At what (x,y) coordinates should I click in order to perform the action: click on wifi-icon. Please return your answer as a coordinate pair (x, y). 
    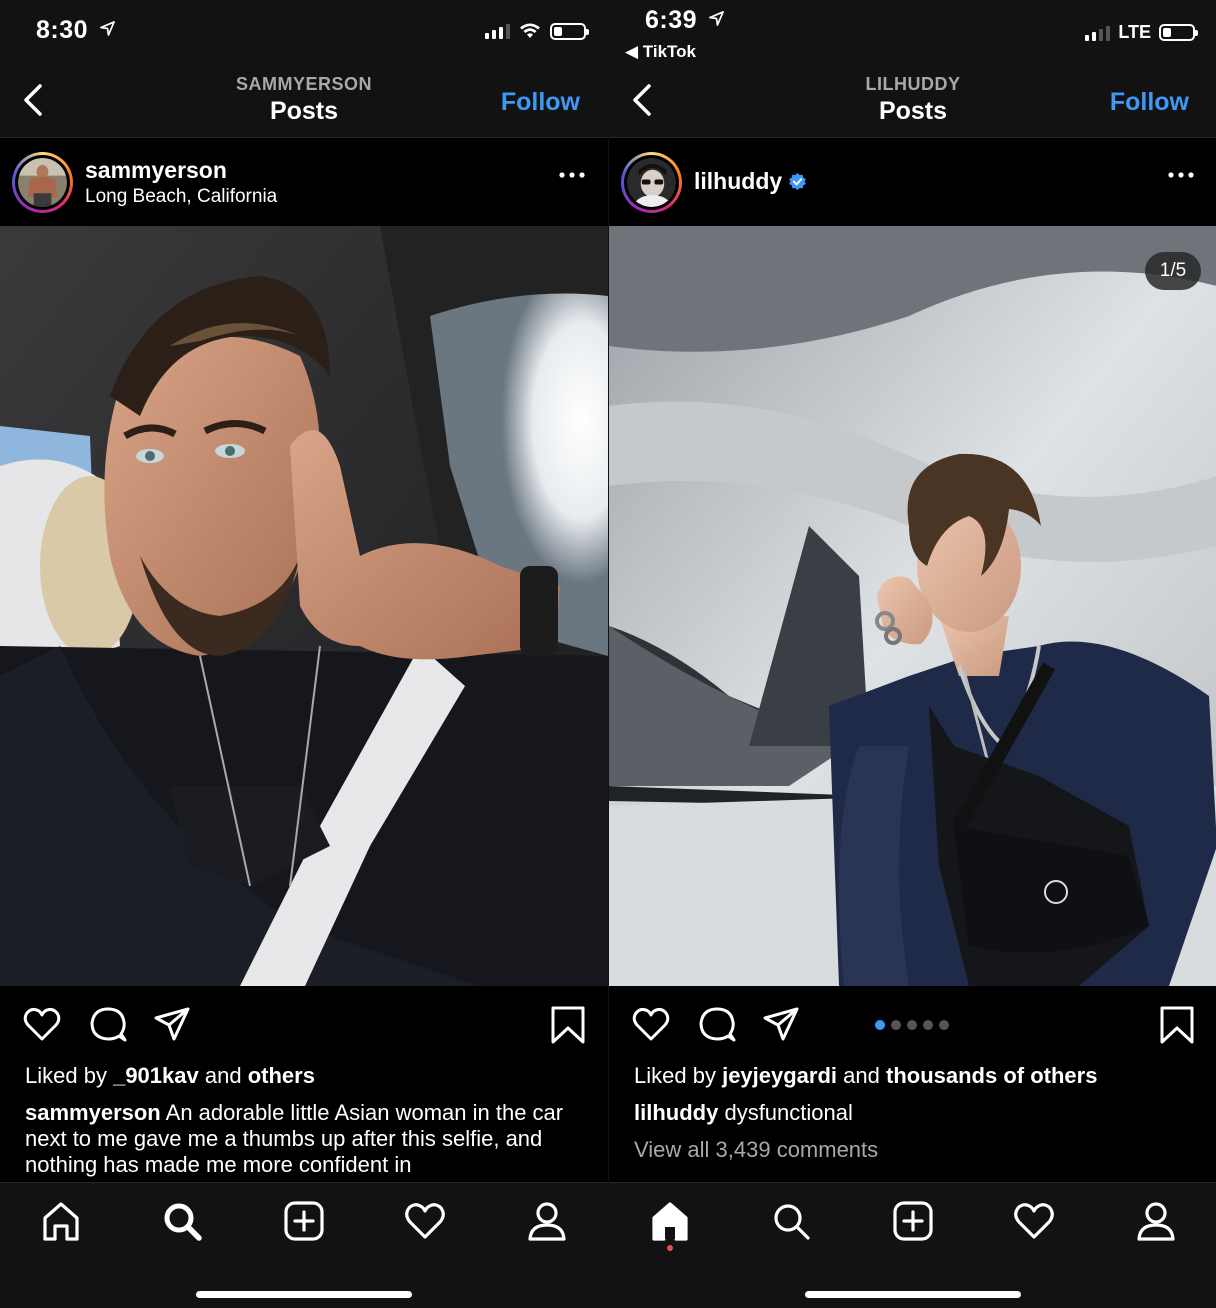
    Looking at the image, I should click on (530, 30).